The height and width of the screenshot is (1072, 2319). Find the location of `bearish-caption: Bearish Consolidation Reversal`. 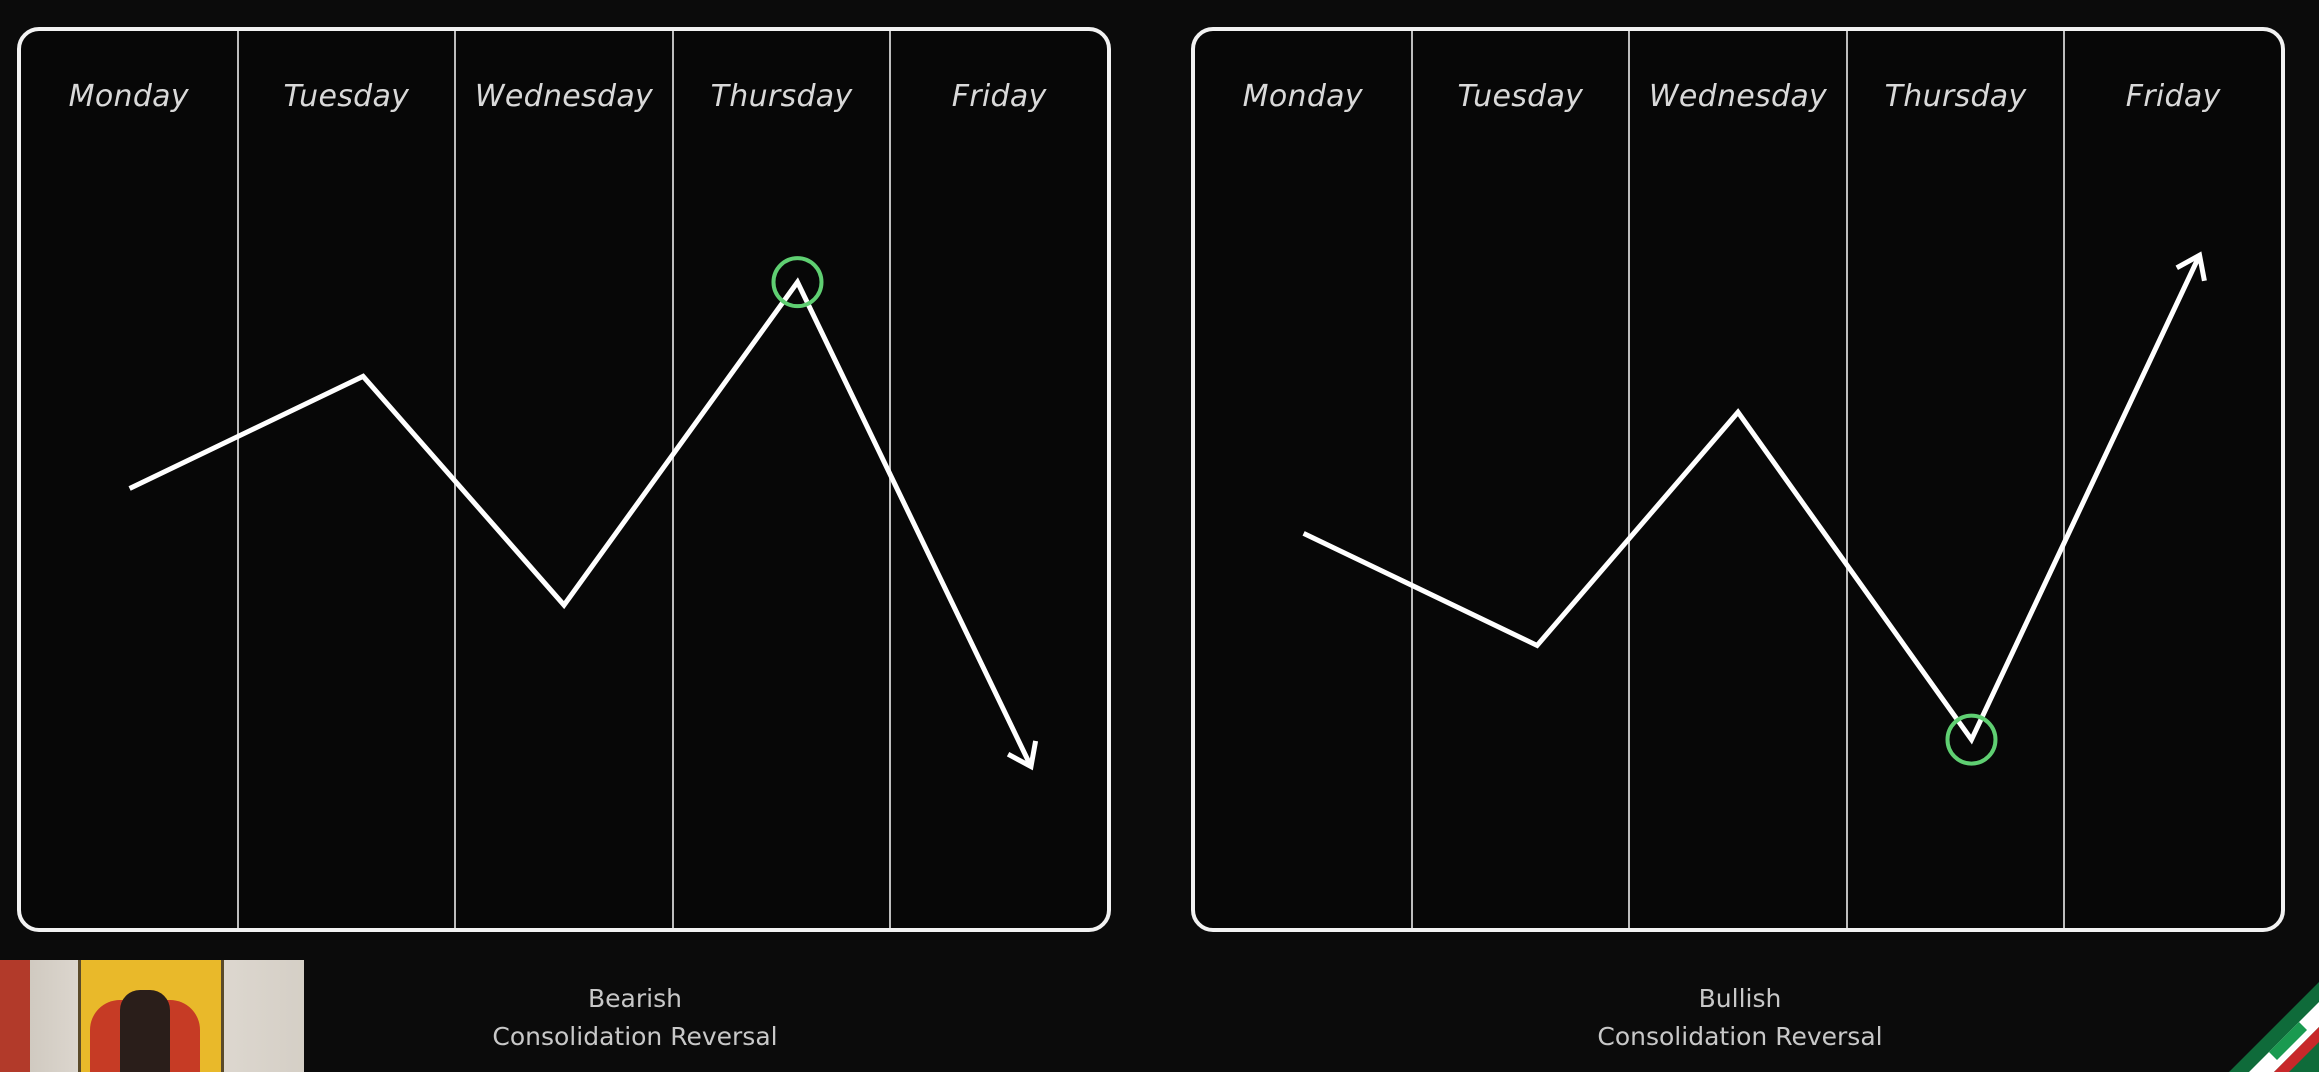

bearish-caption: Bearish Consolidation Reversal is located at coordinates (635, 1018).